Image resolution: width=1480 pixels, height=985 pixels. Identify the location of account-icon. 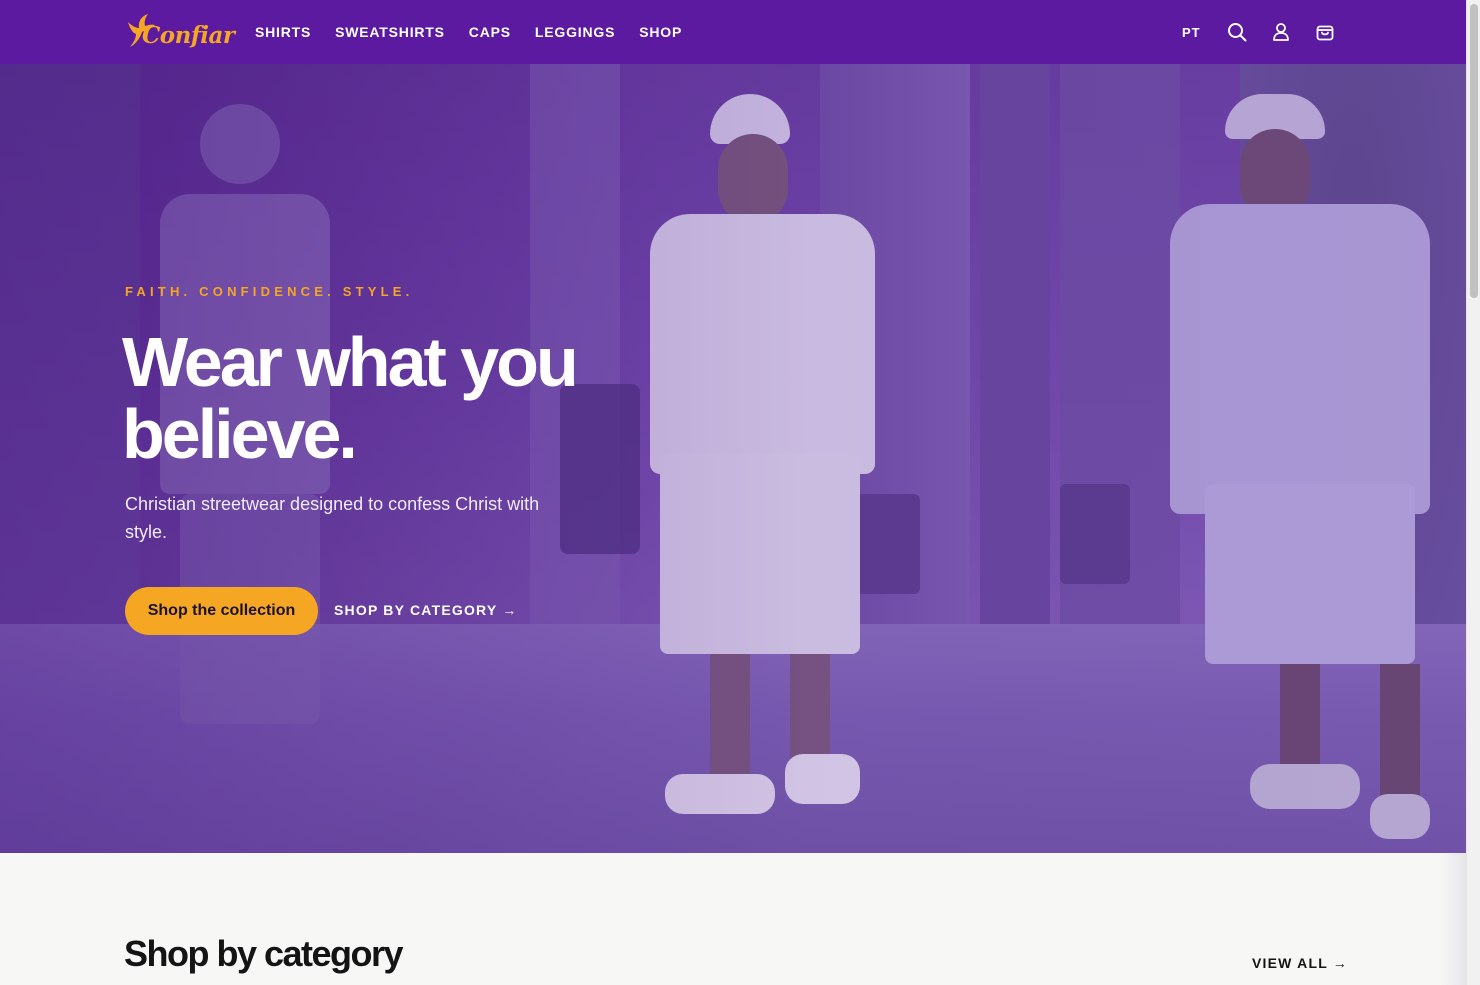
(1281, 32).